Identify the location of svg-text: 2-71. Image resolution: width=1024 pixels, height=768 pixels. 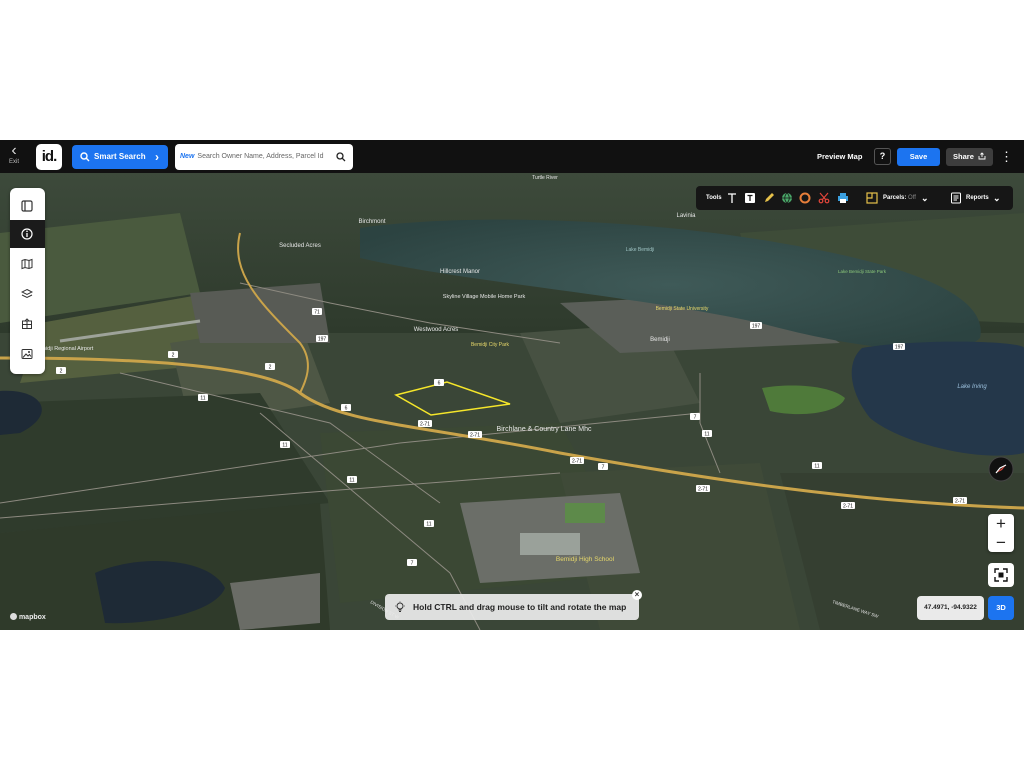
(960, 502).